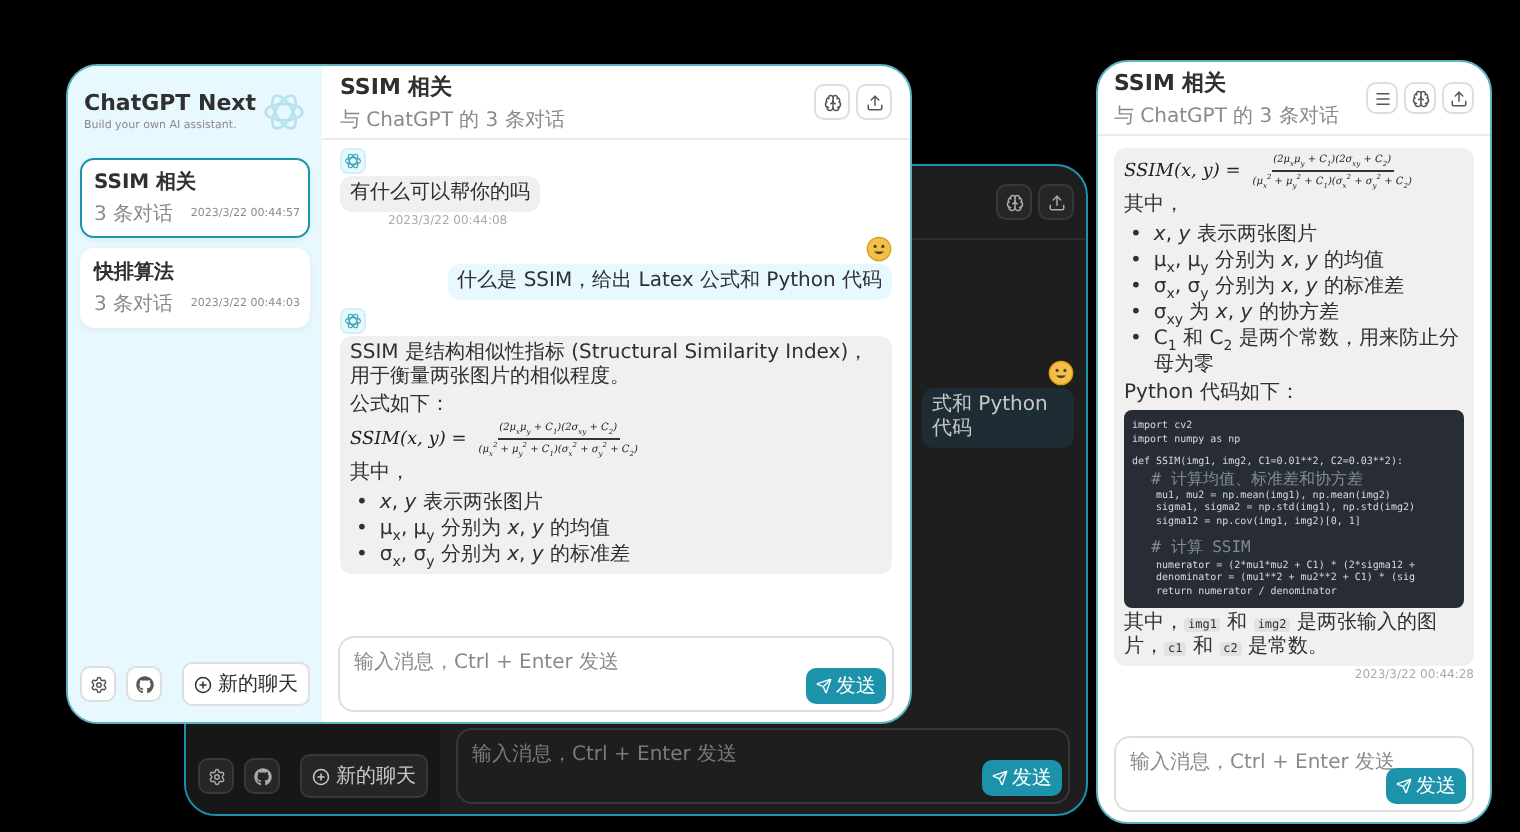 This screenshot has height=832, width=1520. Describe the element at coordinates (991, 418) in the screenshot. I see `message-text: 式和 Python 代码` at that location.